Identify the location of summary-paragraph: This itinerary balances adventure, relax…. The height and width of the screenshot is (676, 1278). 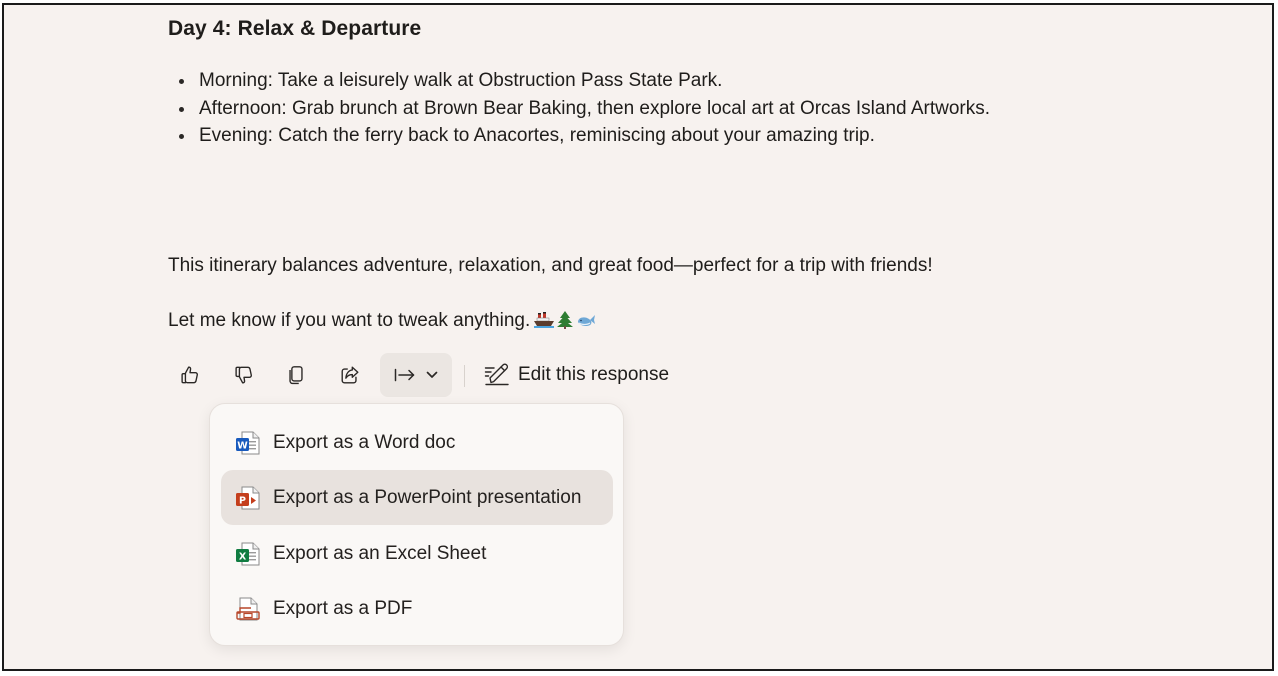
(550, 265).